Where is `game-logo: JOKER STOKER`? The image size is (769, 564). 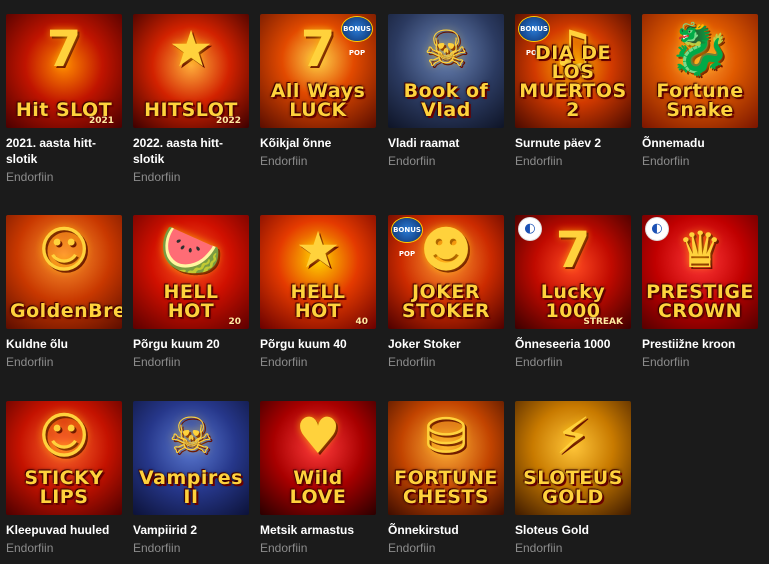
game-logo: JOKER STOKER is located at coordinates (446, 301).